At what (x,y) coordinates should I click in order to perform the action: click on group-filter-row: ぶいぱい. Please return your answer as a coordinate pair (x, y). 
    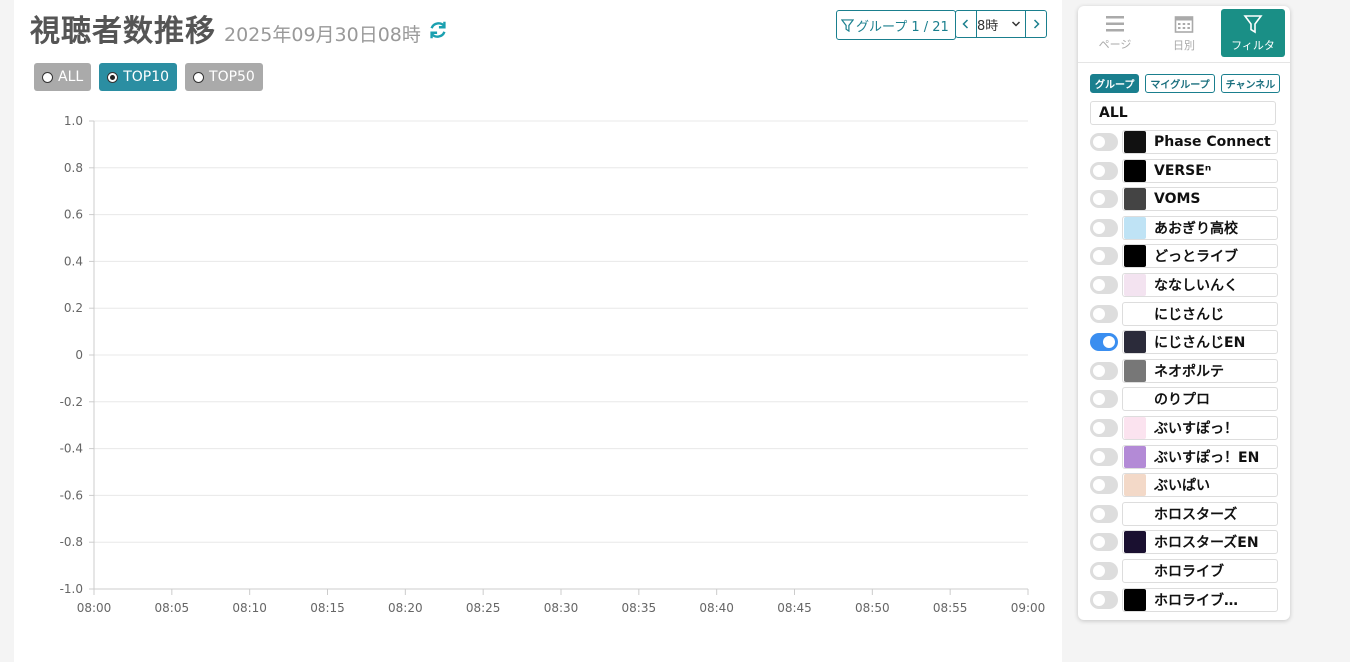
    Looking at the image, I should click on (1184, 485).